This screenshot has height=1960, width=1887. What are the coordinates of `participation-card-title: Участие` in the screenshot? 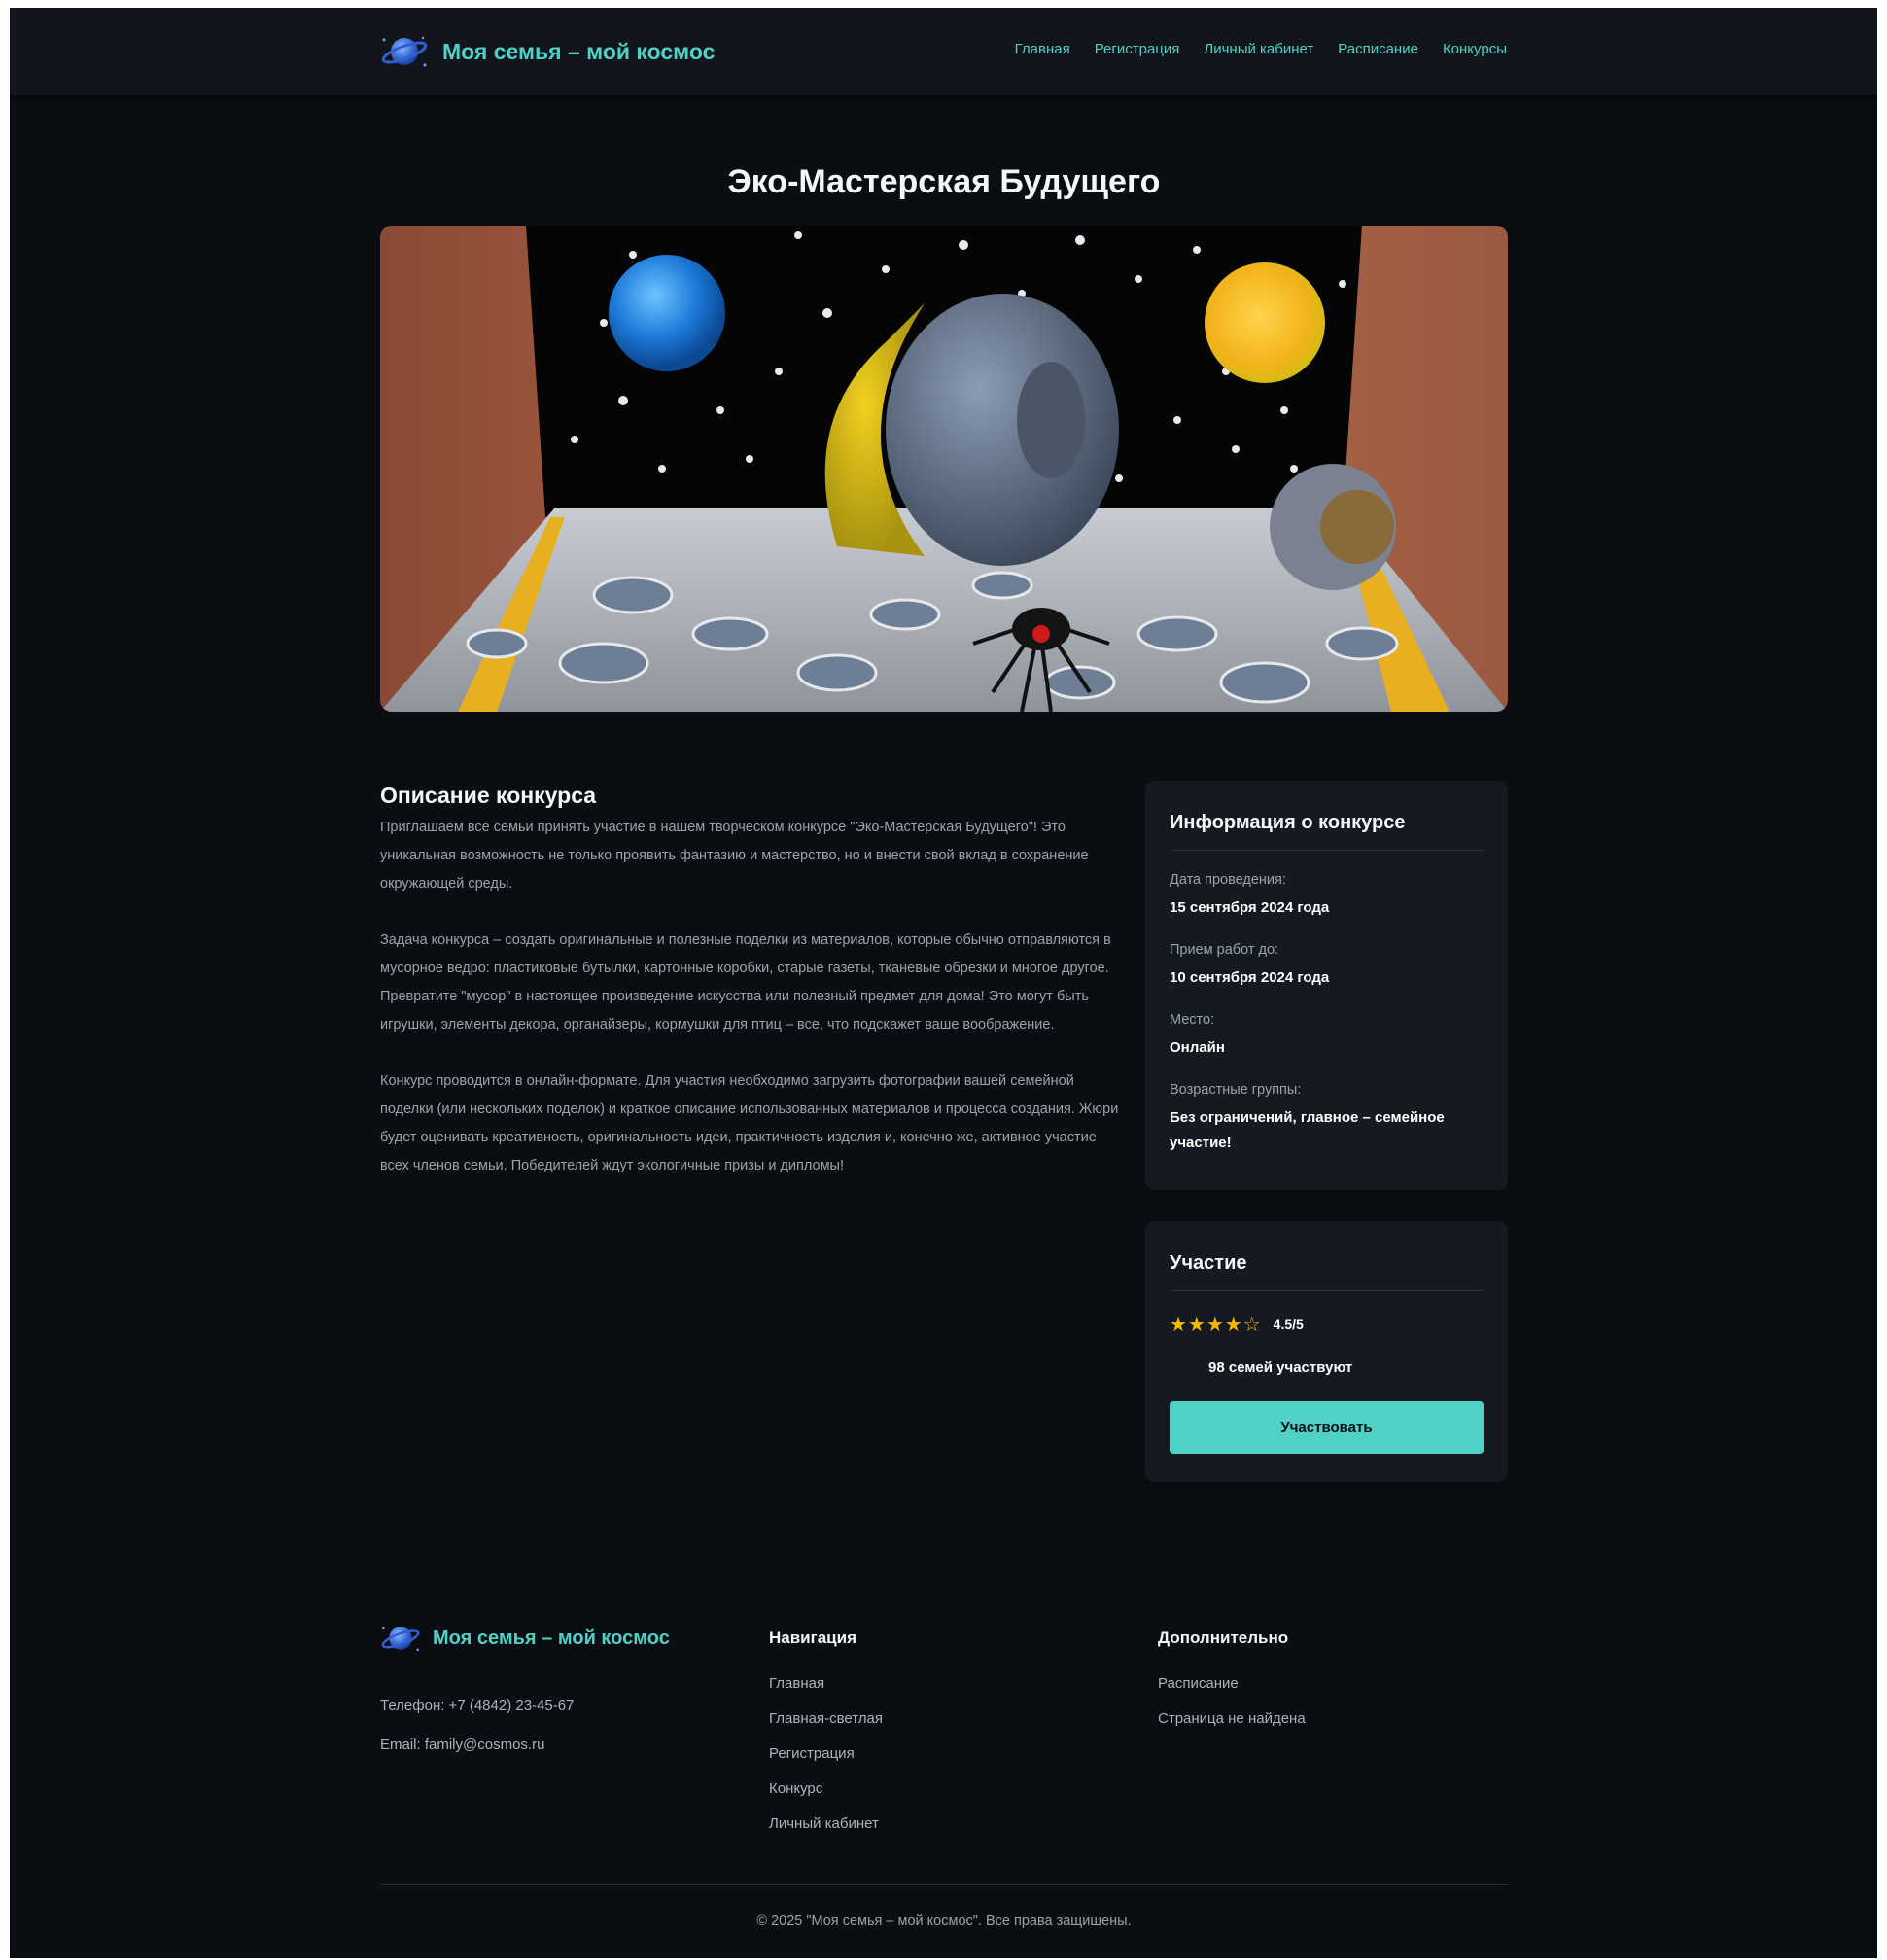 It's located at (1327, 1256).